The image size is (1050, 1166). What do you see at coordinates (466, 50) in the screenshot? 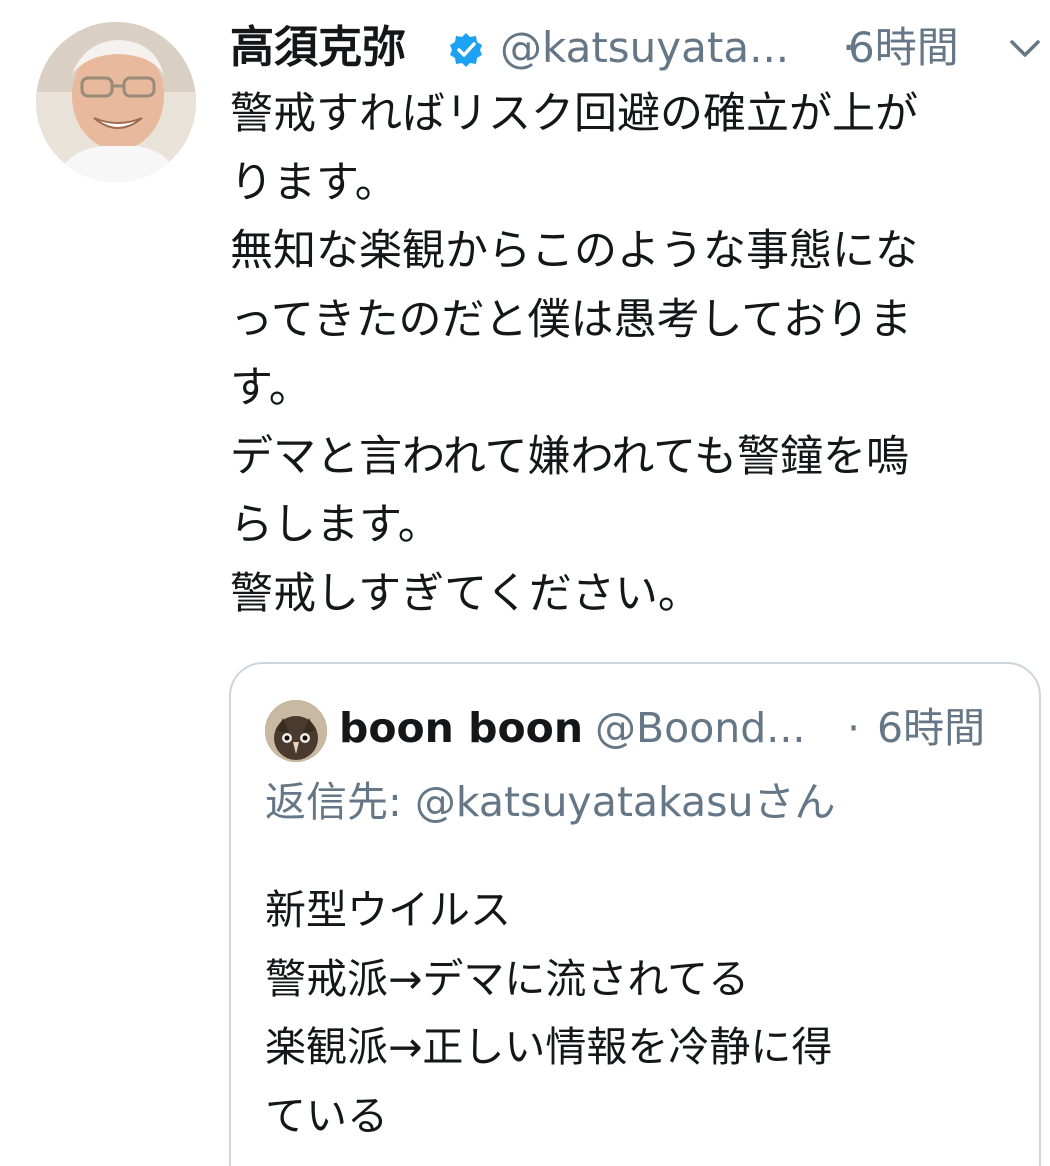
I see `verified-badge-icon` at bounding box center [466, 50].